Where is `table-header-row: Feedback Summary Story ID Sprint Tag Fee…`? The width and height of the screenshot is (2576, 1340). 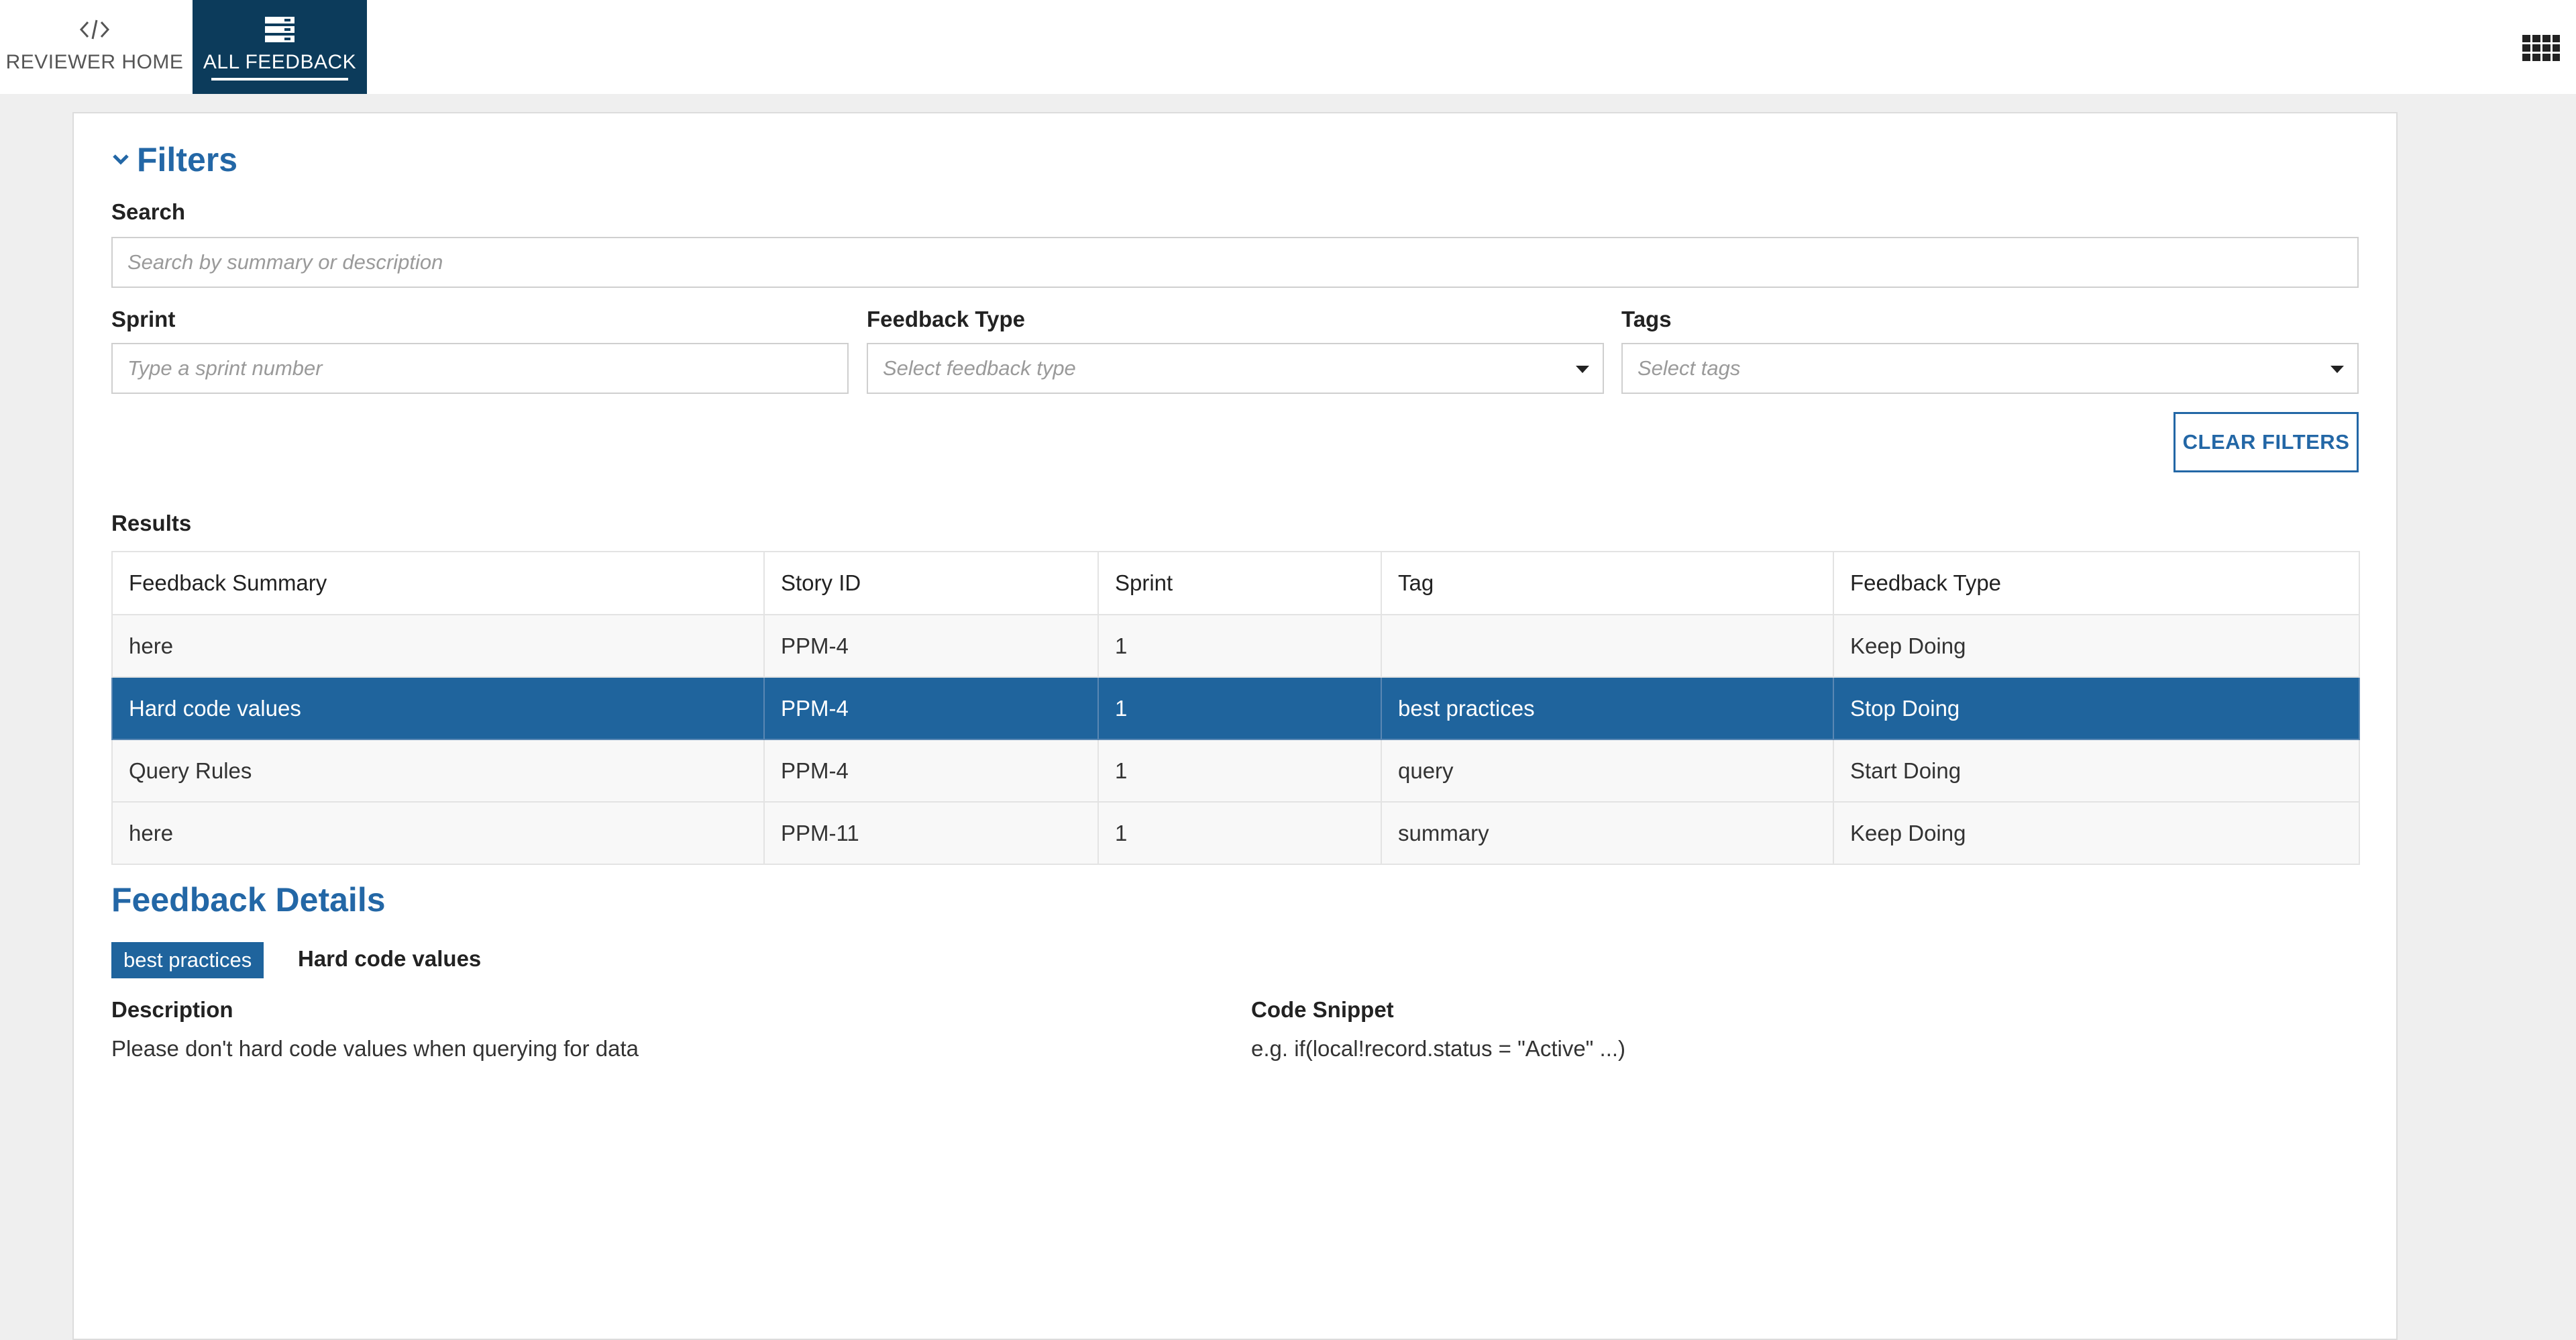
table-header-row: Feedback Summary Story ID Sprint Tag Fee… is located at coordinates (1235, 583).